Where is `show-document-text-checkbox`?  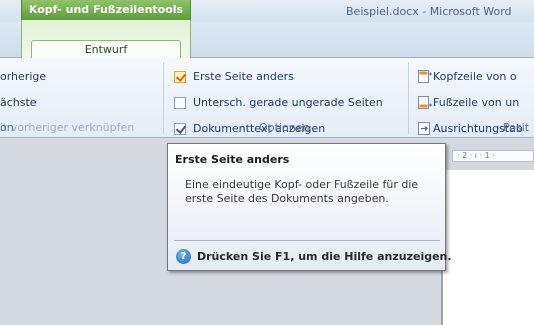 show-document-text-checkbox is located at coordinates (180, 129).